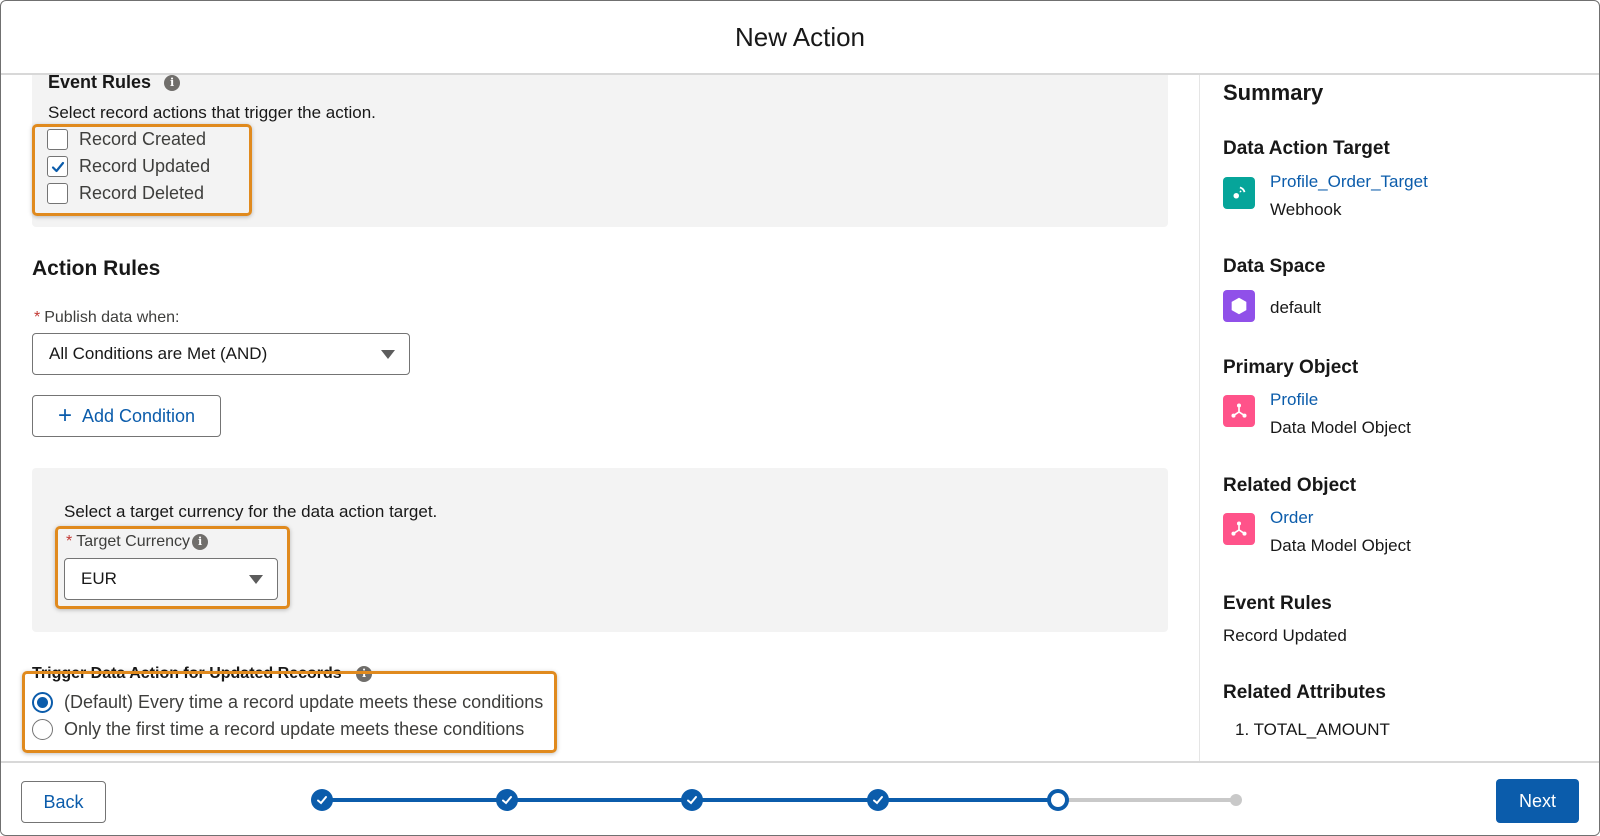 The height and width of the screenshot is (836, 1600). Describe the element at coordinates (112, 317) in the screenshot. I see `publish-data-label-text: Publish data when:` at that location.